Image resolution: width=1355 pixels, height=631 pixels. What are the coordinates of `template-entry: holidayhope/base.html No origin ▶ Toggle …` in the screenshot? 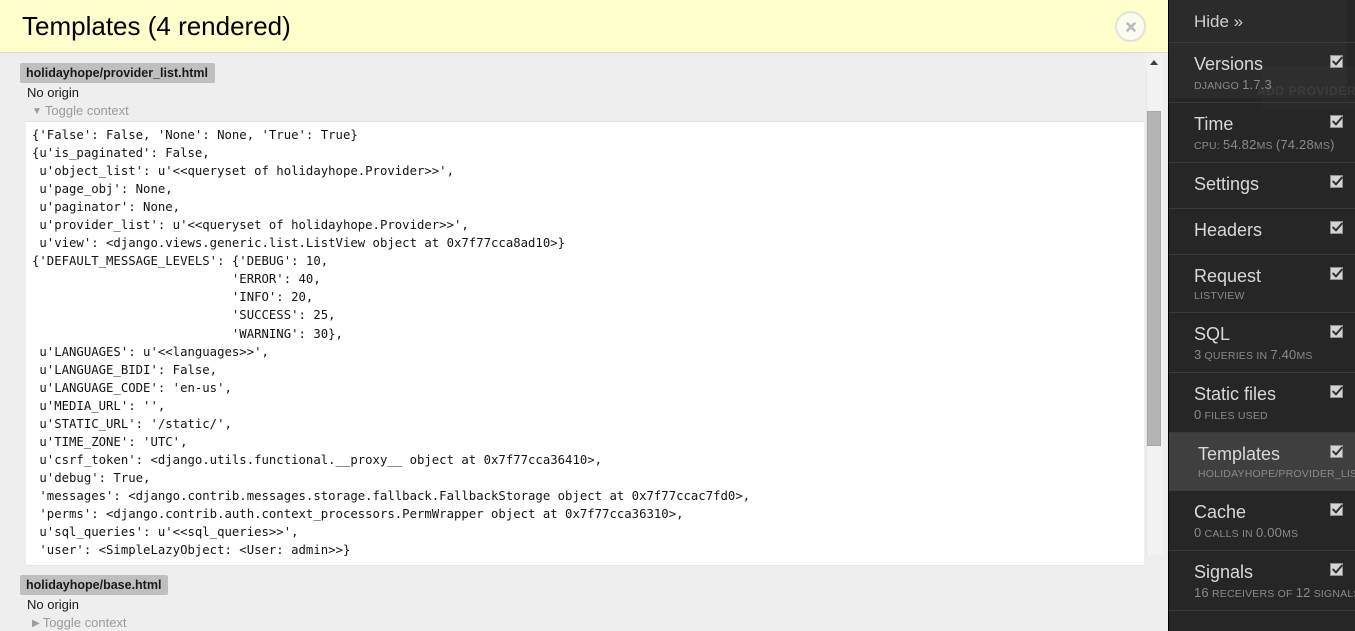 It's located at (584, 598).